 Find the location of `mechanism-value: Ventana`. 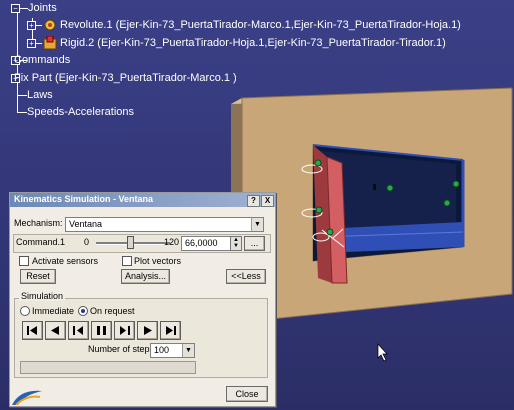

mechanism-value: Ventana is located at coordinates (86, 224).